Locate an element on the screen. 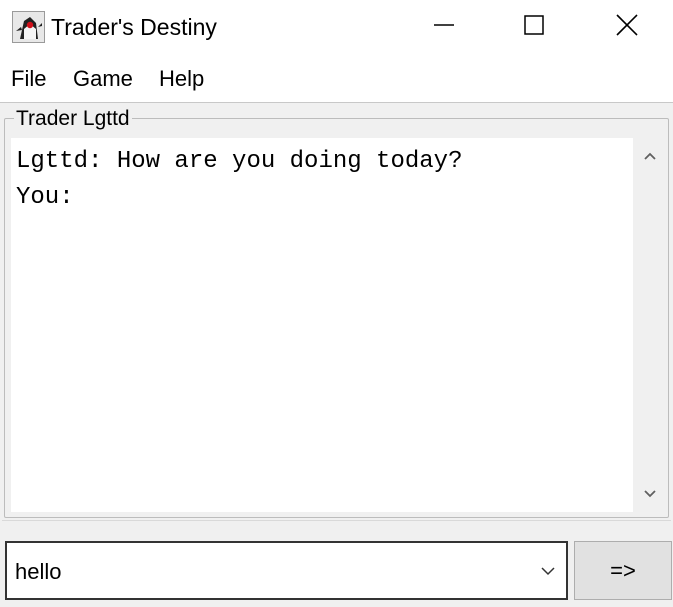 The width and height of the screenshot is (673, 607). send-button-label: => is located at coordinates (623, 570).